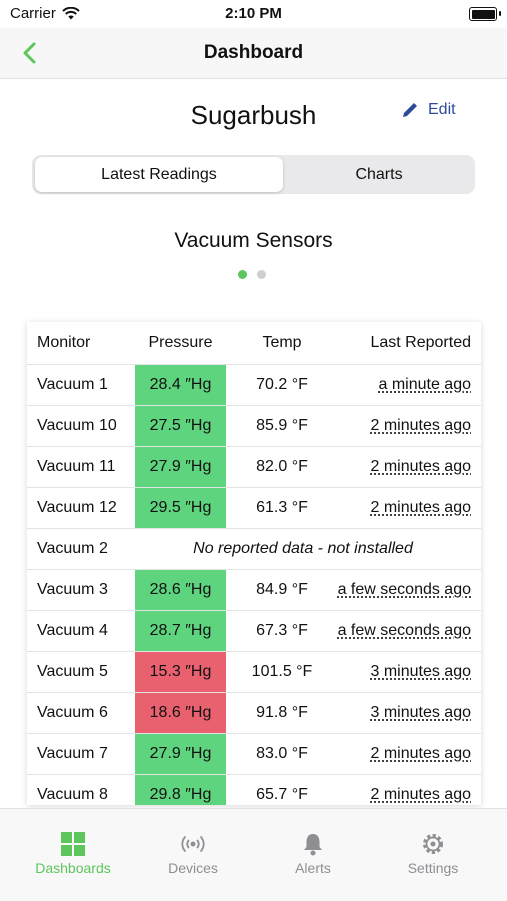 Image resolution: width=507 pixels, height=901 pixels. I want to click on edit-button: Edit, so click(428, 110).